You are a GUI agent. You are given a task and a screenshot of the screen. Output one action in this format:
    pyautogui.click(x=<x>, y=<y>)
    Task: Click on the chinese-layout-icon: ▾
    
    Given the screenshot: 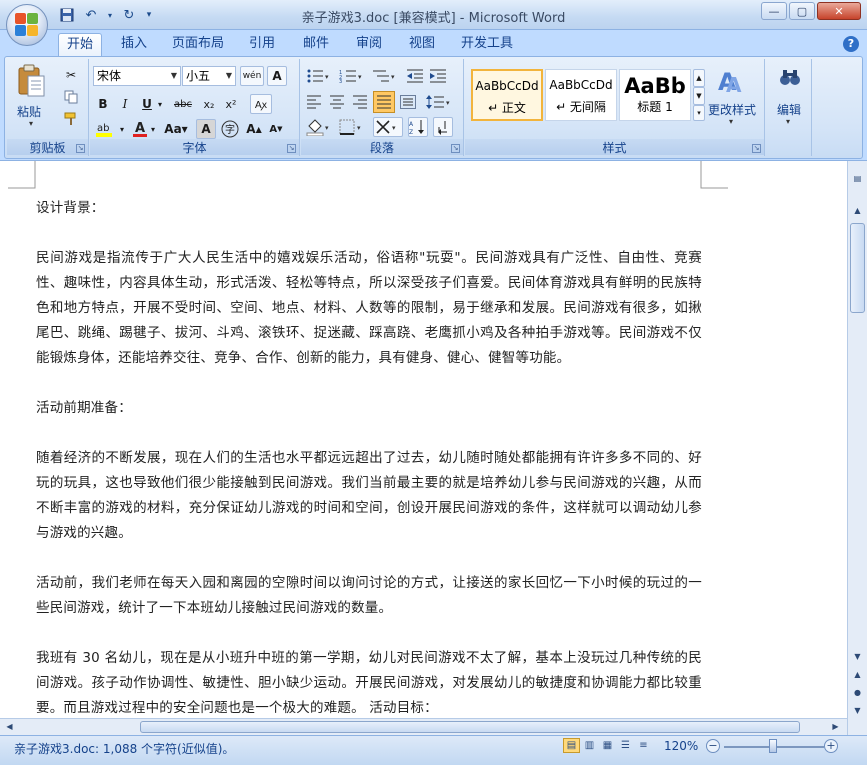 What is the action you would take?
    pyautogui.click(x=388, y=127)
    